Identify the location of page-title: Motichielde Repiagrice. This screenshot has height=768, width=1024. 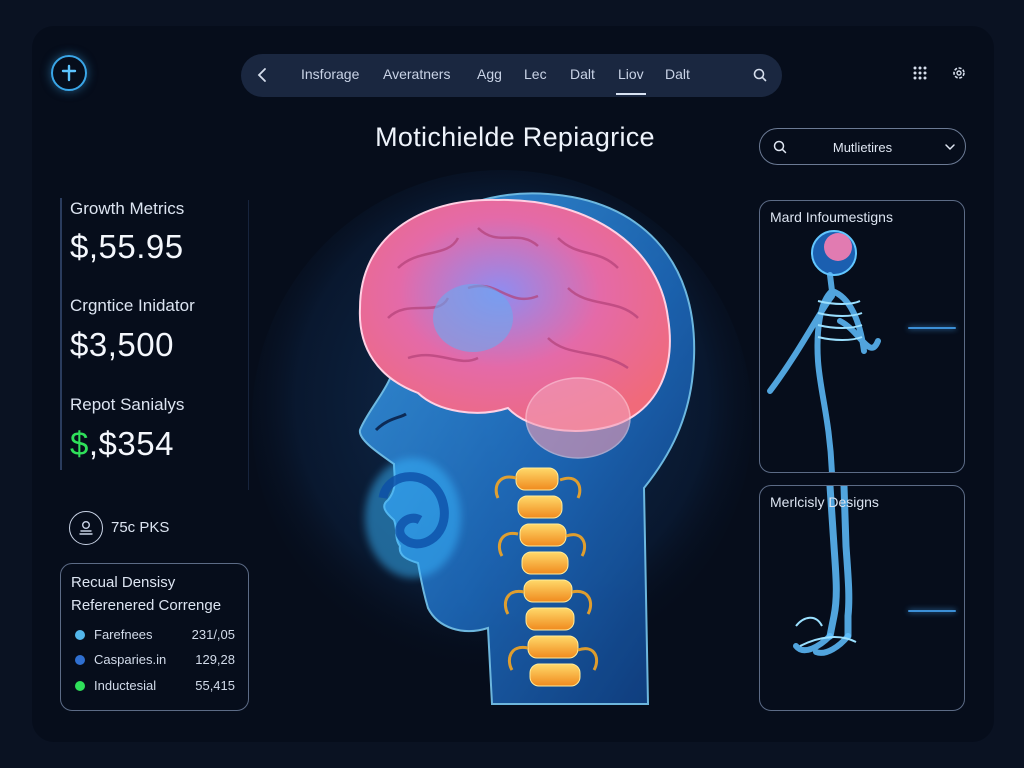
(515, 137).